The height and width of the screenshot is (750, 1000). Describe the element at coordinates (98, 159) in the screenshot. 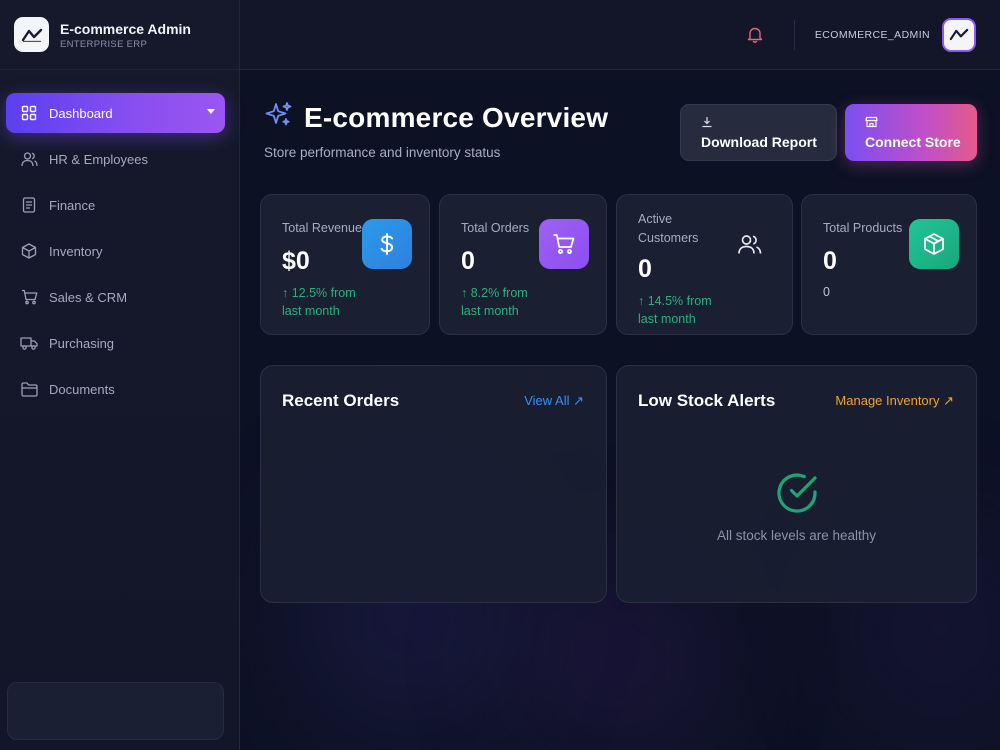

I see `sidebar-item-label: HR & Employees` at that location.